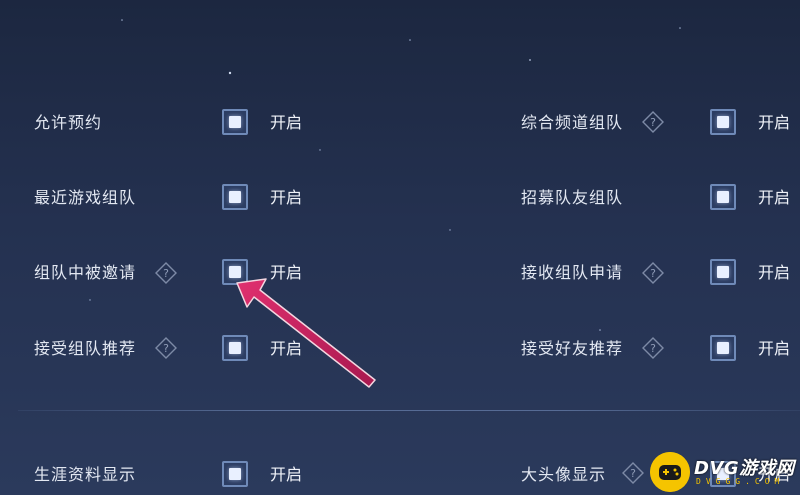 The height and width of the screenshot is (495, 800). Describe the element at coordinates (306, 333) in the screenshot. I see `pointer-arrow-icon` at that location.